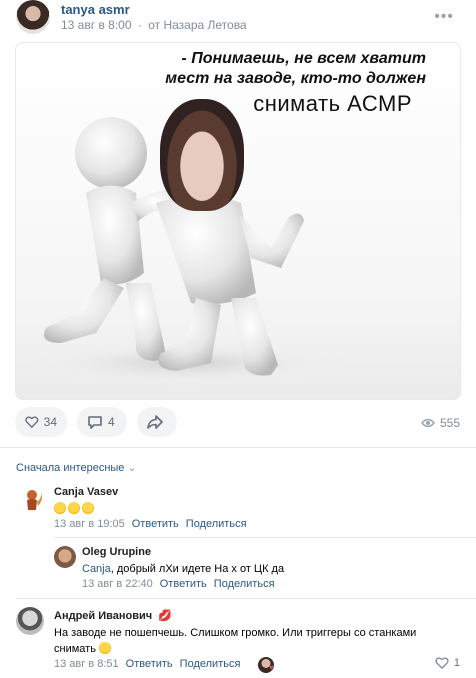 The height and width of the screenshot is (678, 476). What do you see at coordinates (295, 78) in the screenshot?
I see `caption-line-2: мест на заводе, кто-то должен` at bounding box center [295, 78].